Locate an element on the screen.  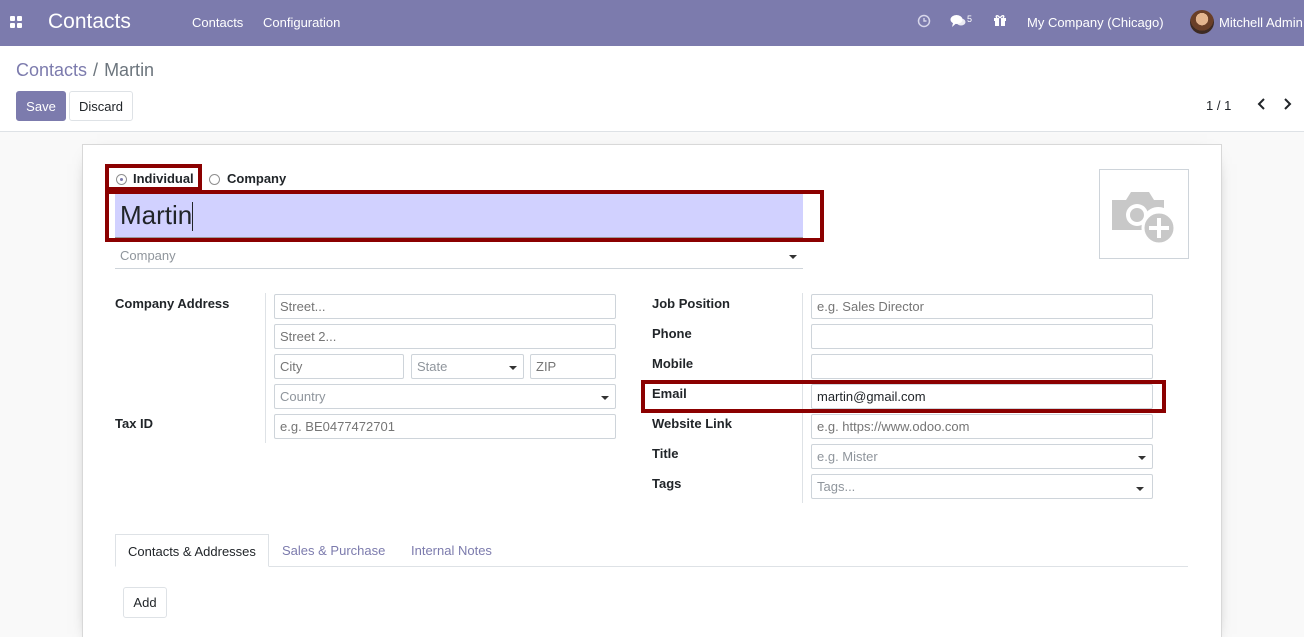
job-position-label: Job Position is located at coordinates (691, 303).